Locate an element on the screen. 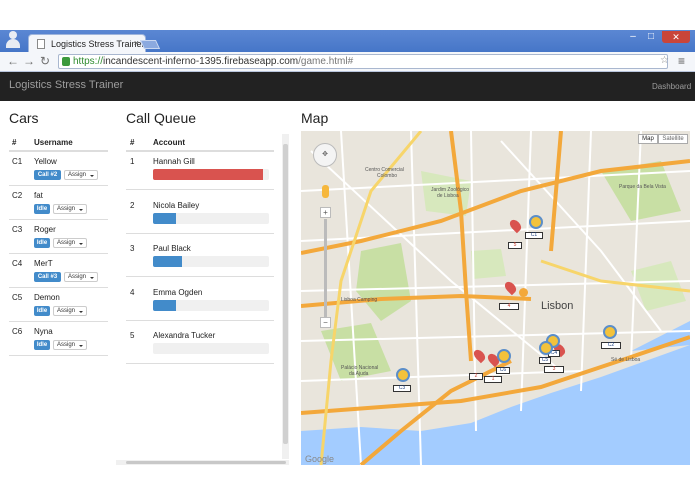 This screenshot has height=494, width=695. map-place-se: Sé de Lisboa is located at coordinates (625, 360).